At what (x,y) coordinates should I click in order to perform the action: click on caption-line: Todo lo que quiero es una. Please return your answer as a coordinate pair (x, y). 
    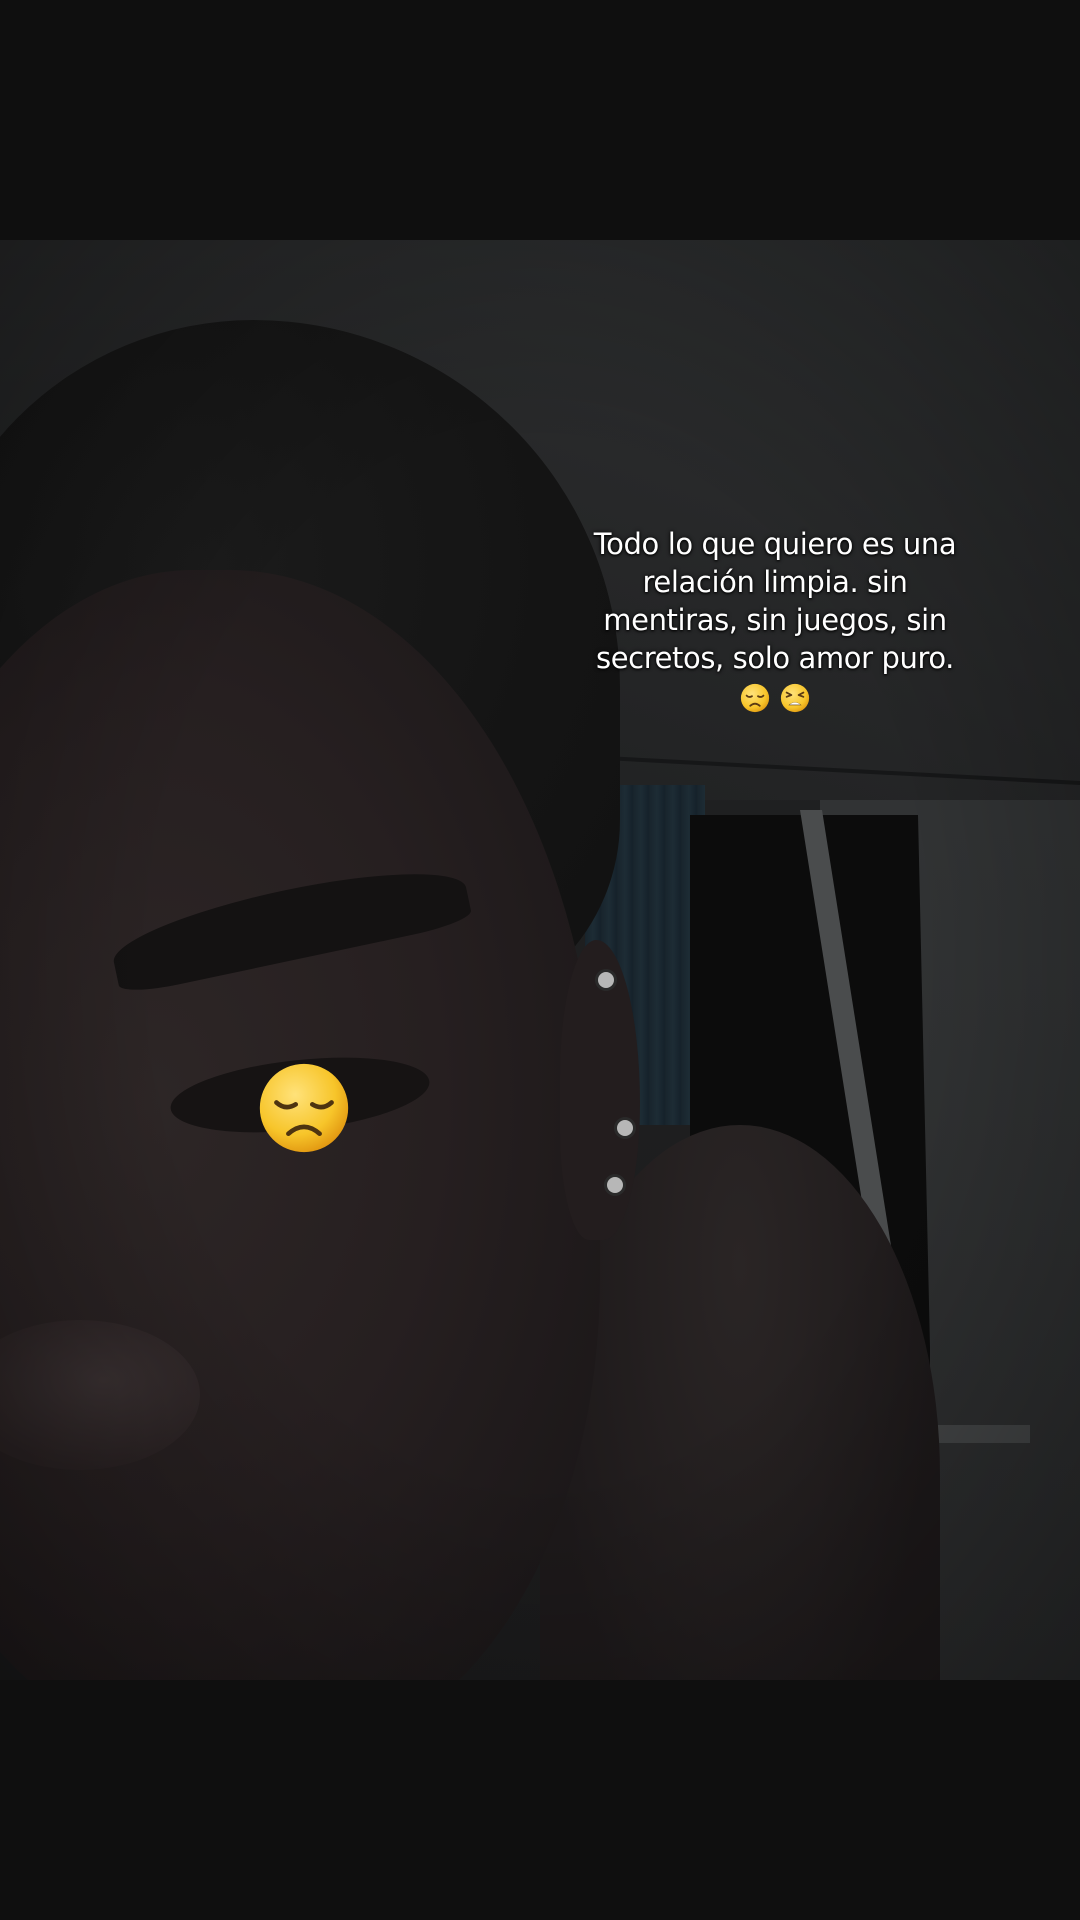
    Looking at the image, I should click on (775, 544).